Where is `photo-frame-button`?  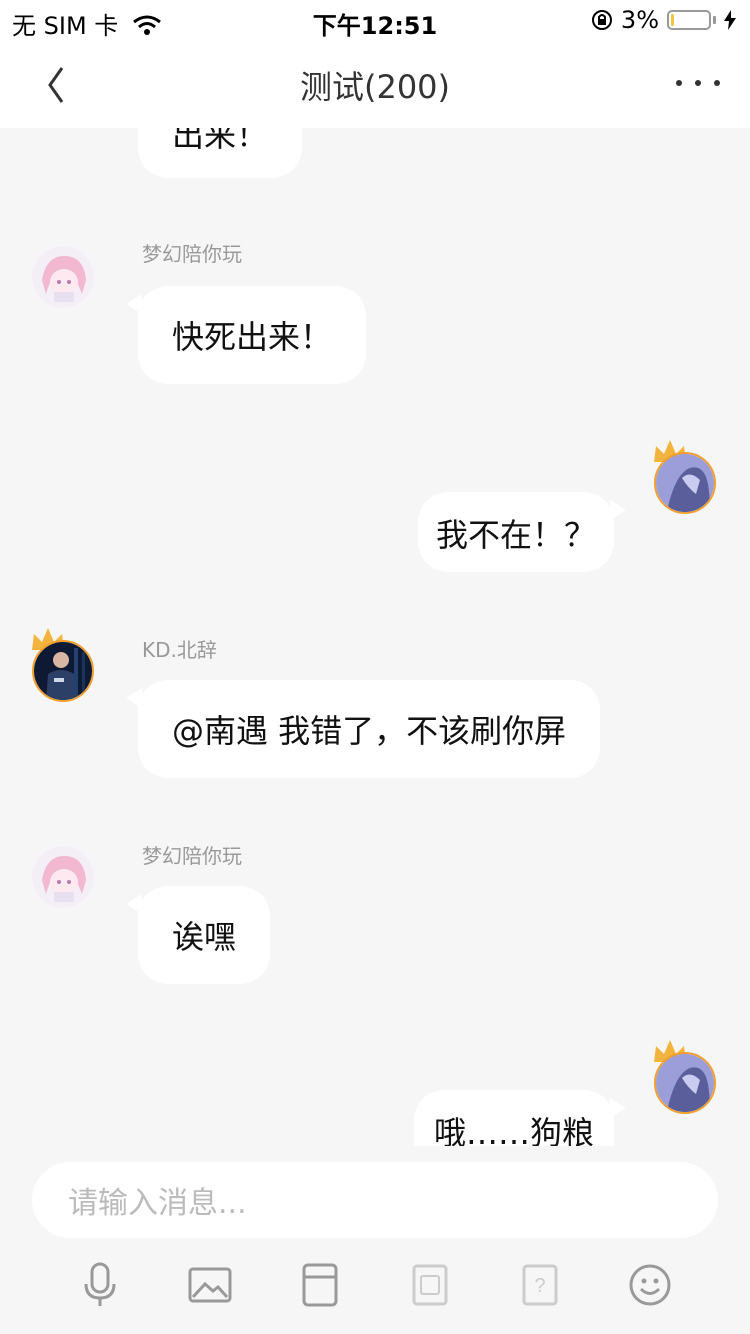 photo-frame-button is located at coordinates (430, 1285).